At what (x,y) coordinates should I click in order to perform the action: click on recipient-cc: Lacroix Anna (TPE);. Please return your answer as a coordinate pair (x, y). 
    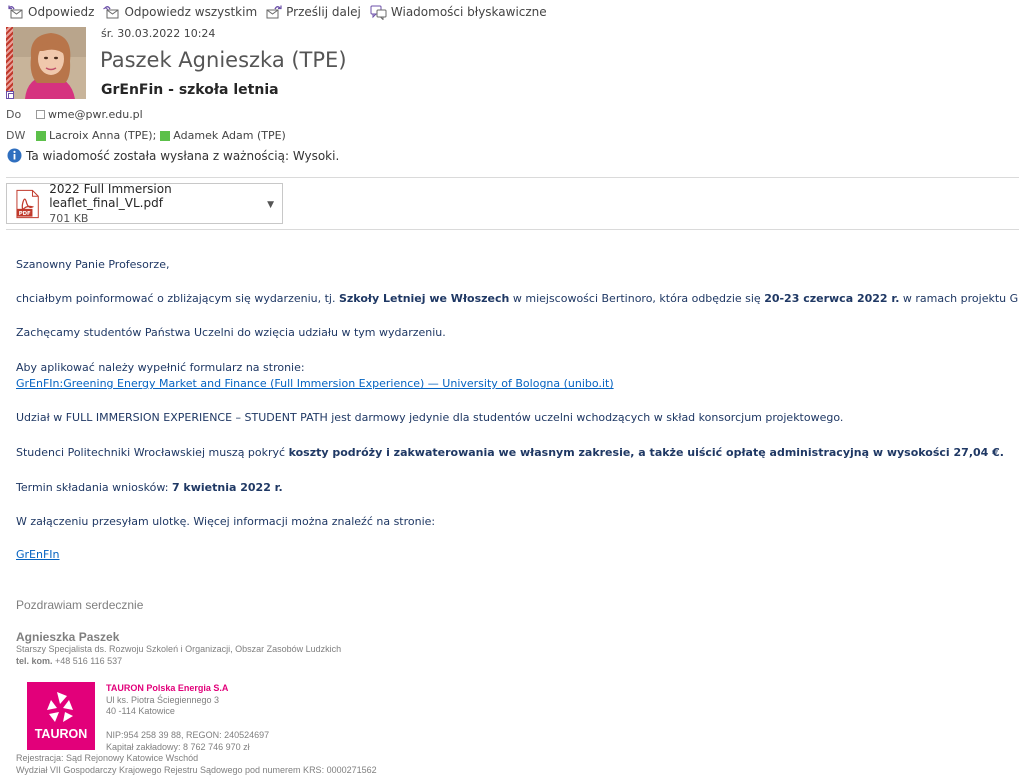
    Looking at the image, I should click on (96, 135).